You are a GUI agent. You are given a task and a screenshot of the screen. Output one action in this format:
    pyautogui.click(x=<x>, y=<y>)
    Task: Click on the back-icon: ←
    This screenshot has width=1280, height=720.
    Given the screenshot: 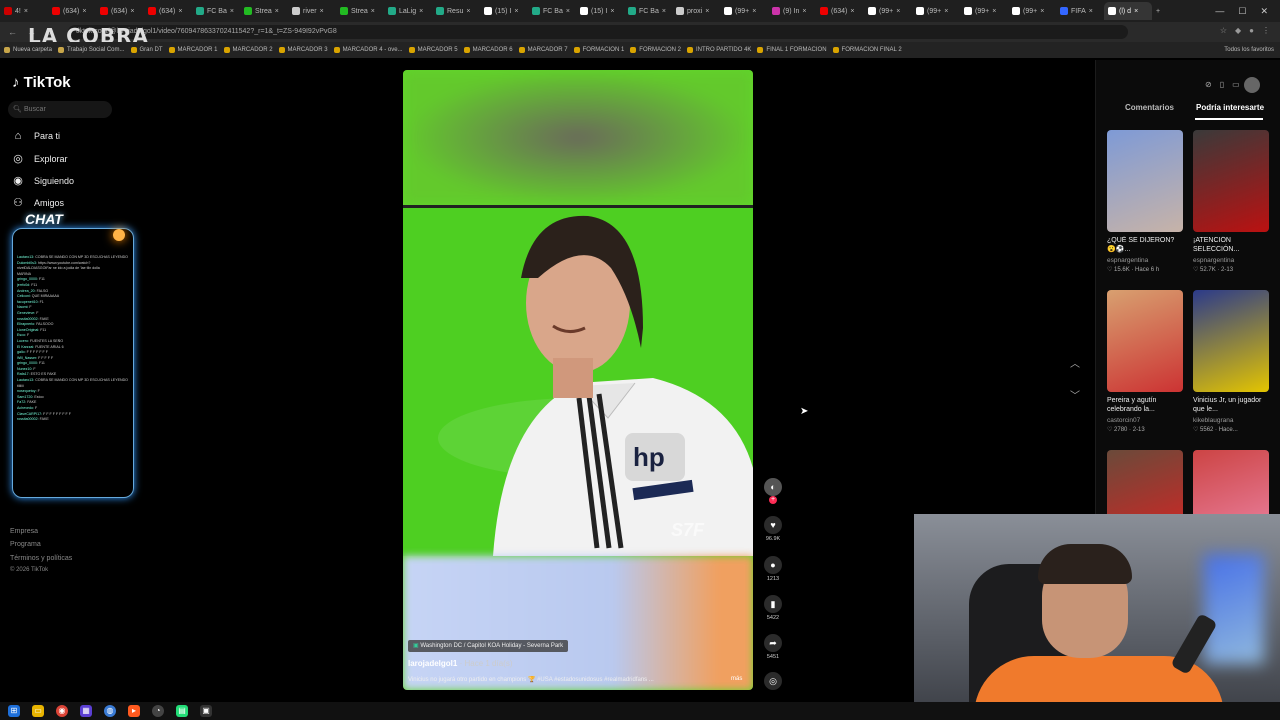 What is the action you would take?
    pyautogui.click(x=12, y=32)
    